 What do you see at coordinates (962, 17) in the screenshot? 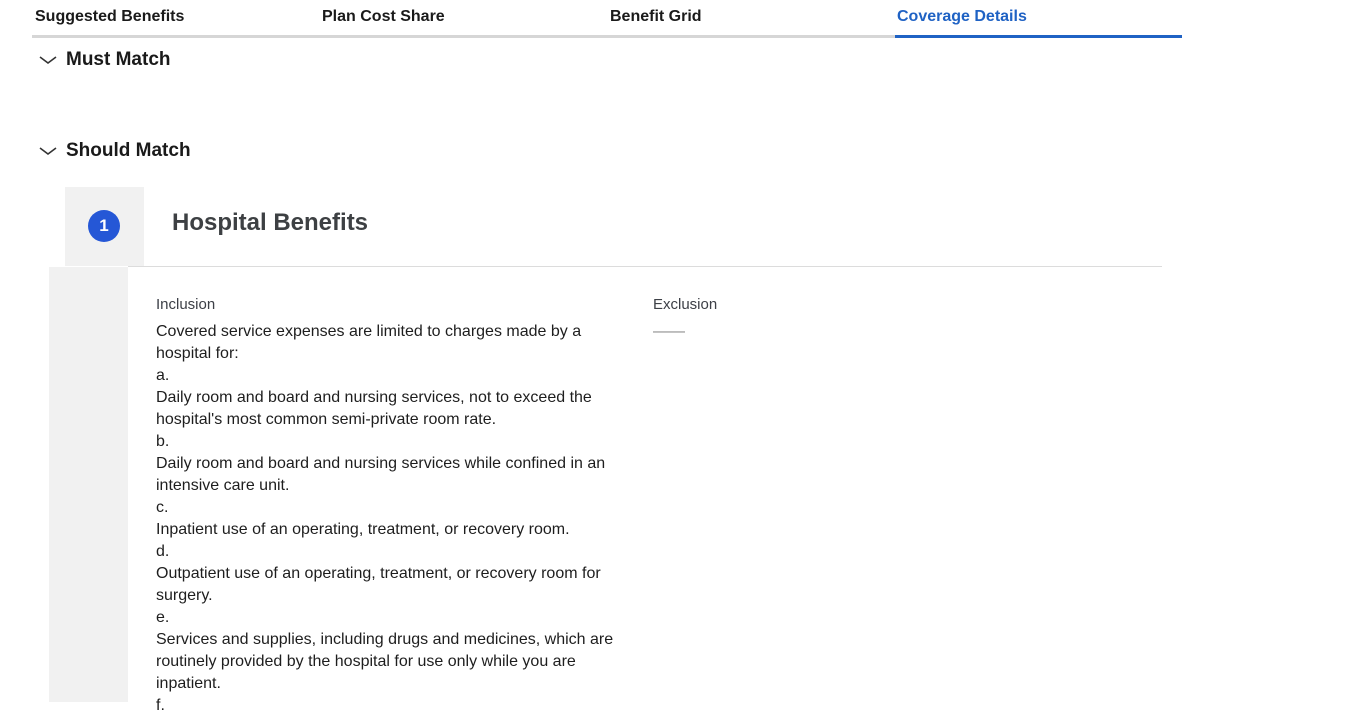
I see `tab-coverage-details: Coverage Details` at bounding box center [962, 17].